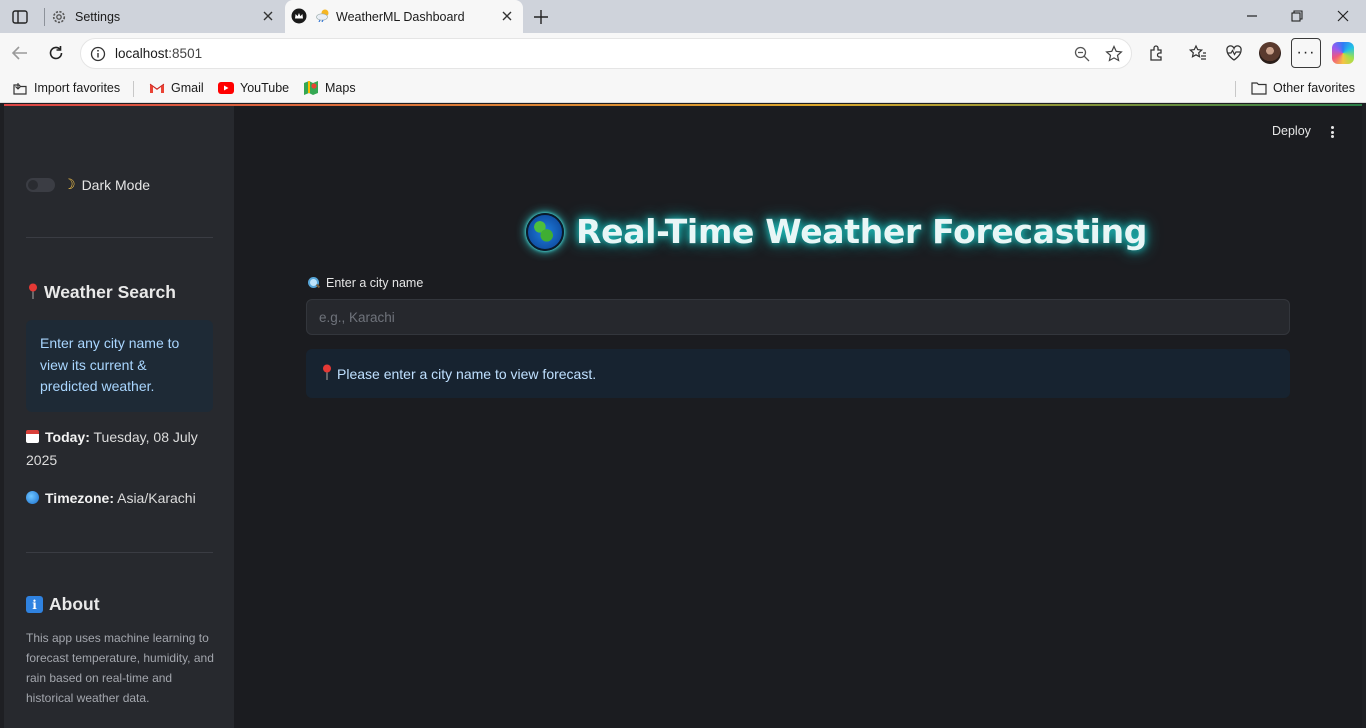  What do you see at coordinates (67, 437) in the screenshot?
I see `today-label: Today:` at bounding box center [67, 437].